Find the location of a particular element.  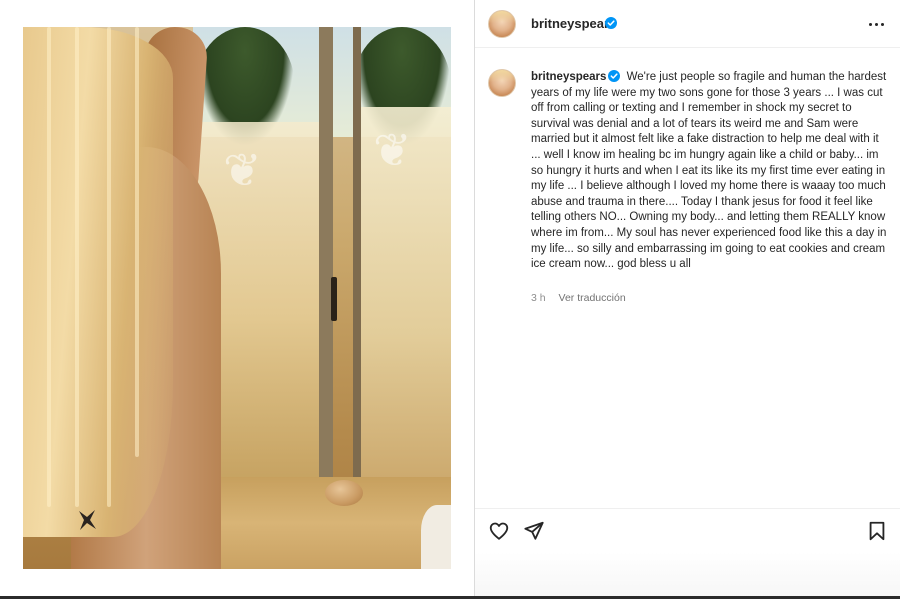

photo-hair is located at coordinates (98, 282).